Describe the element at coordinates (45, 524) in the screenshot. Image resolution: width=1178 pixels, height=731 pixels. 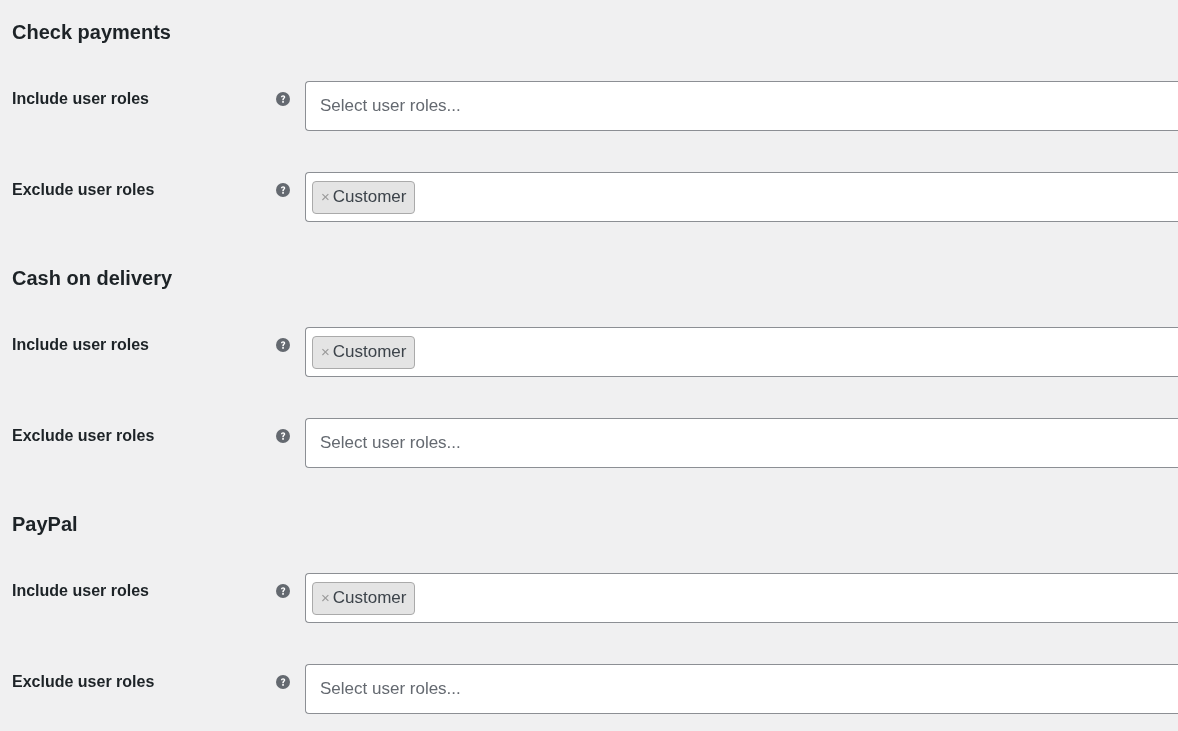
I see `section-heading: PayPal` at that location.